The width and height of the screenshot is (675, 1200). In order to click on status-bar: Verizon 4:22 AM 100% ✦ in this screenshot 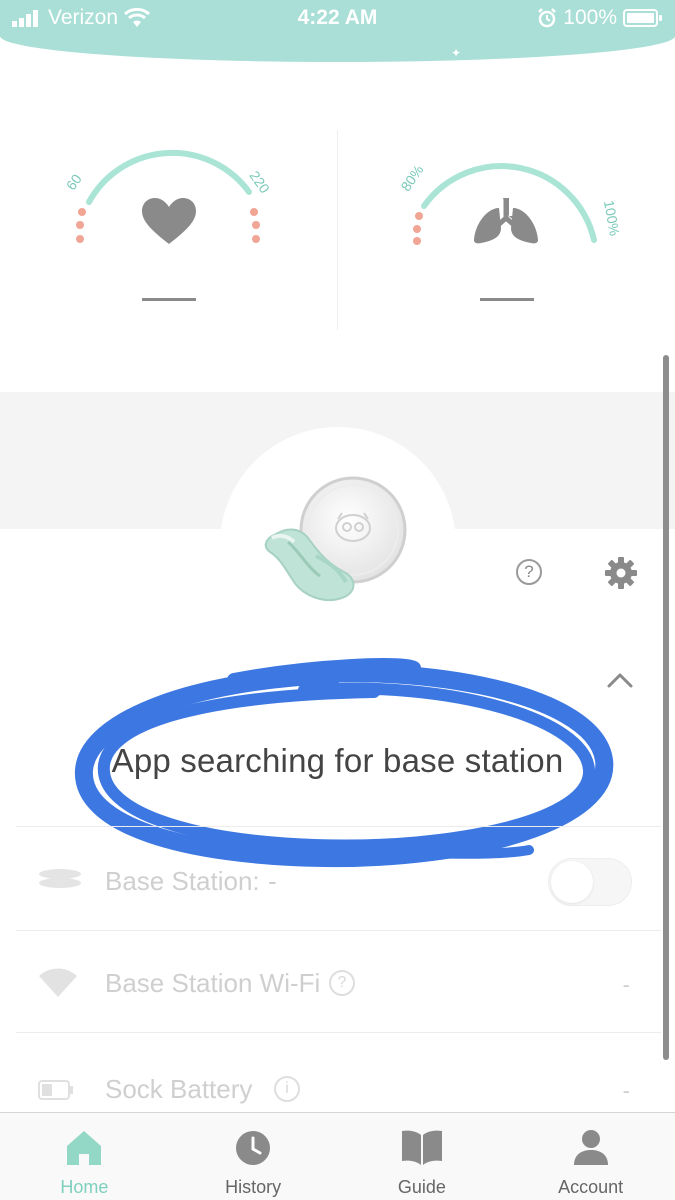, I will do `click(337, 31)`.